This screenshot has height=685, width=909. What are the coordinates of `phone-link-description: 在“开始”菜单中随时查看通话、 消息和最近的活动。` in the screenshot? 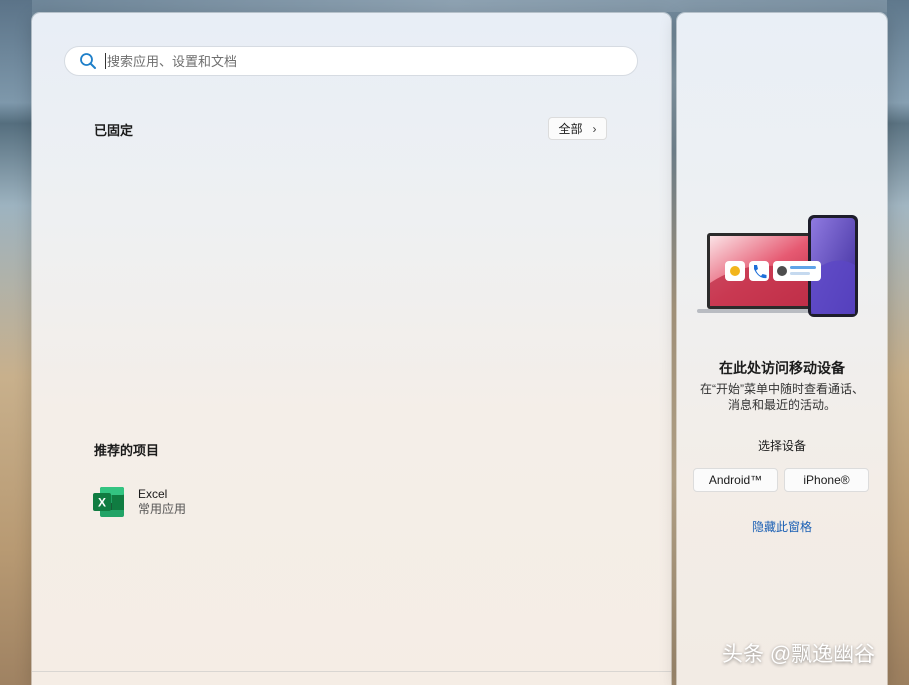 It's located at (782, 397).